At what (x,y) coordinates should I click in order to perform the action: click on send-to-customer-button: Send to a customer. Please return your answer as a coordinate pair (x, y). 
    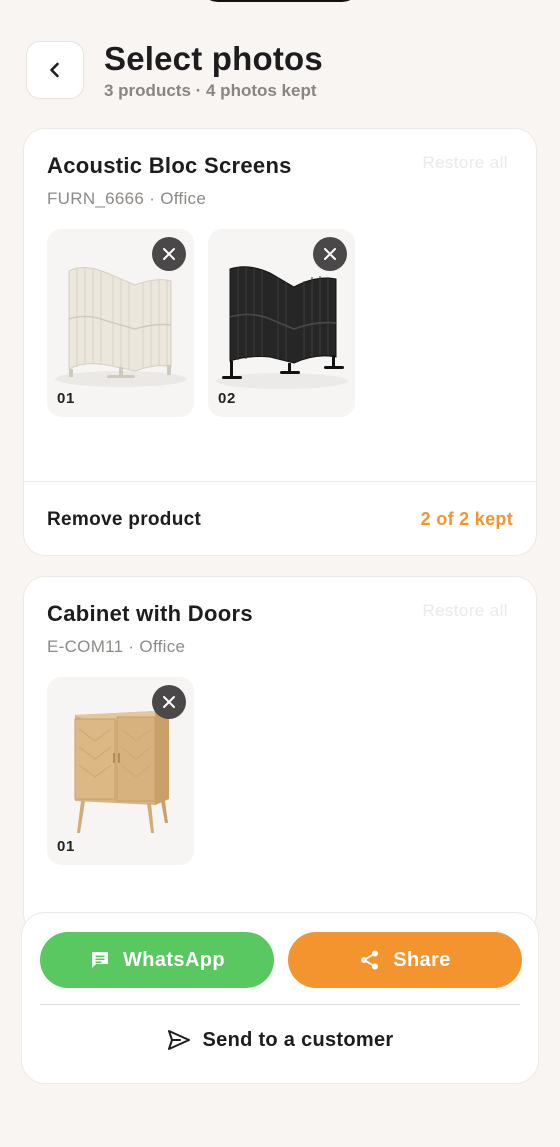
    Looking at the image, I should click on (280, 1040).